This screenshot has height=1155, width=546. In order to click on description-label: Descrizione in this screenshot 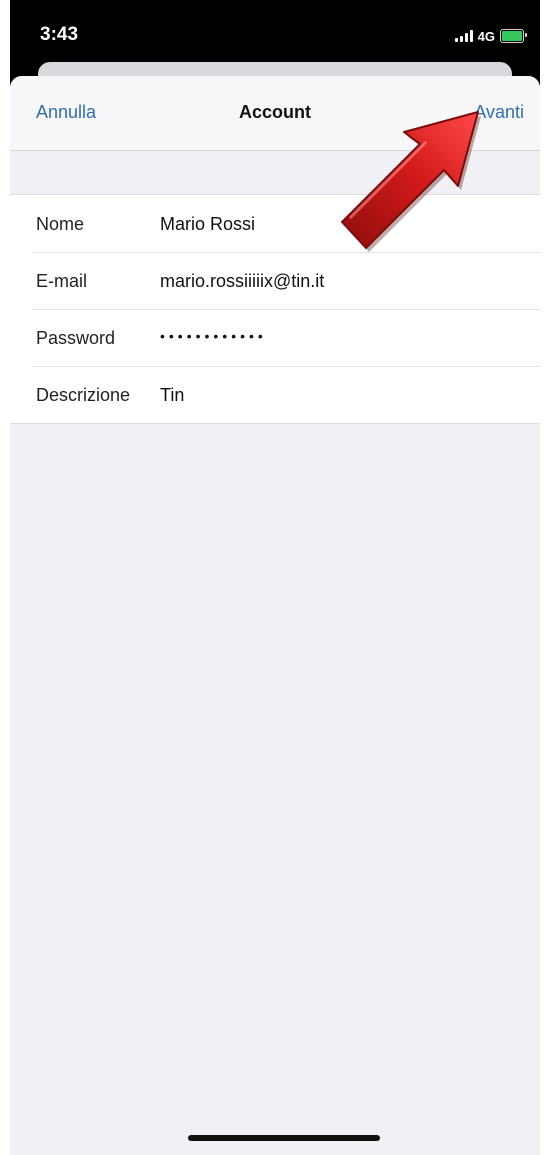, I will do `click(83, 395)`.